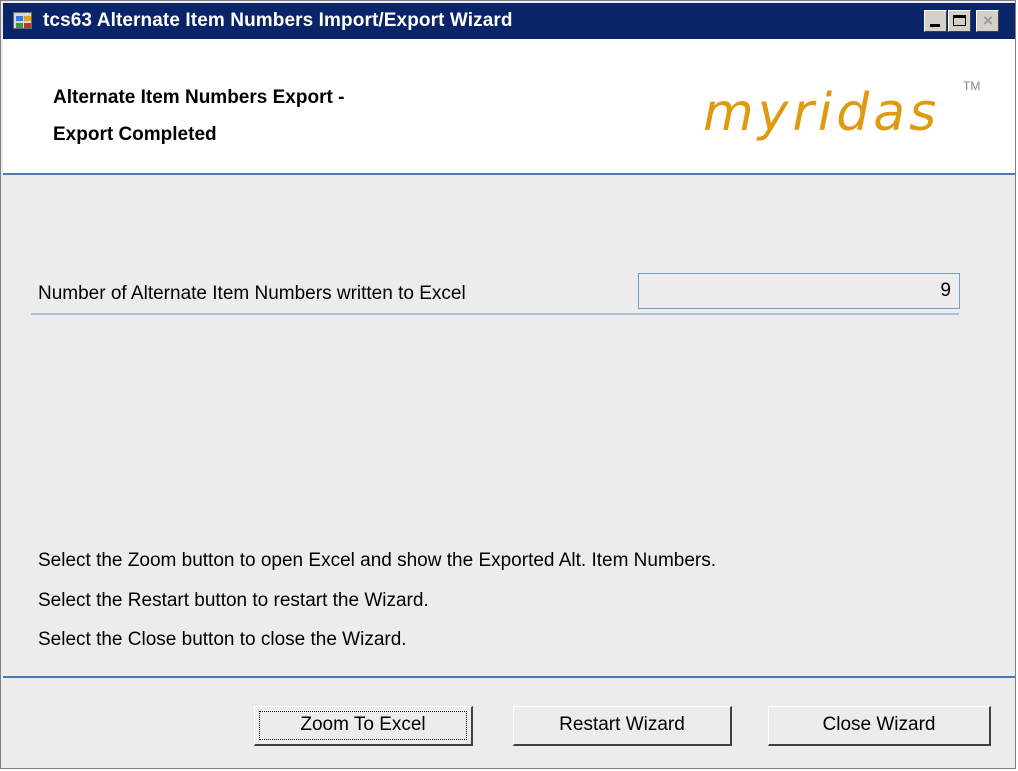 This screenshot has height=771, width=1018. I want to click on minimize-button, so click(935, 21).